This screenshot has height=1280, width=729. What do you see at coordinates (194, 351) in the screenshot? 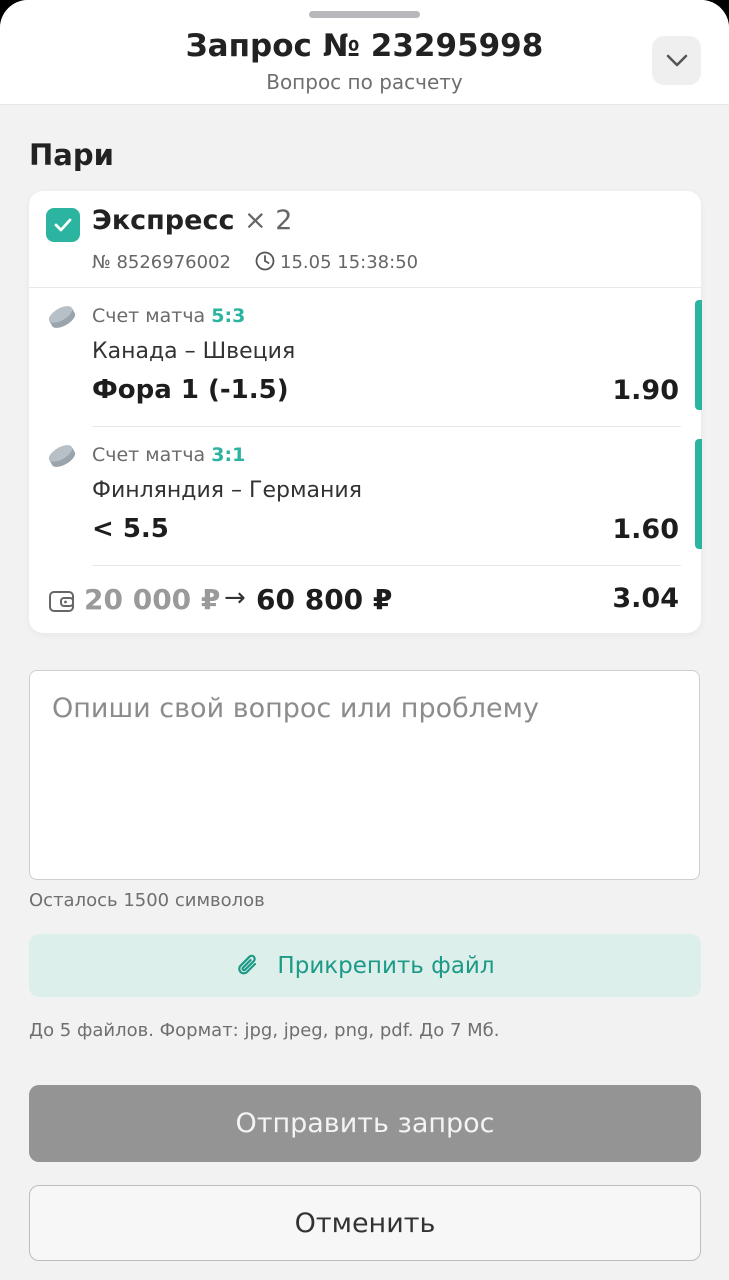
I see `match-name: Канада – Швеция` at bounding box center [194, 351].